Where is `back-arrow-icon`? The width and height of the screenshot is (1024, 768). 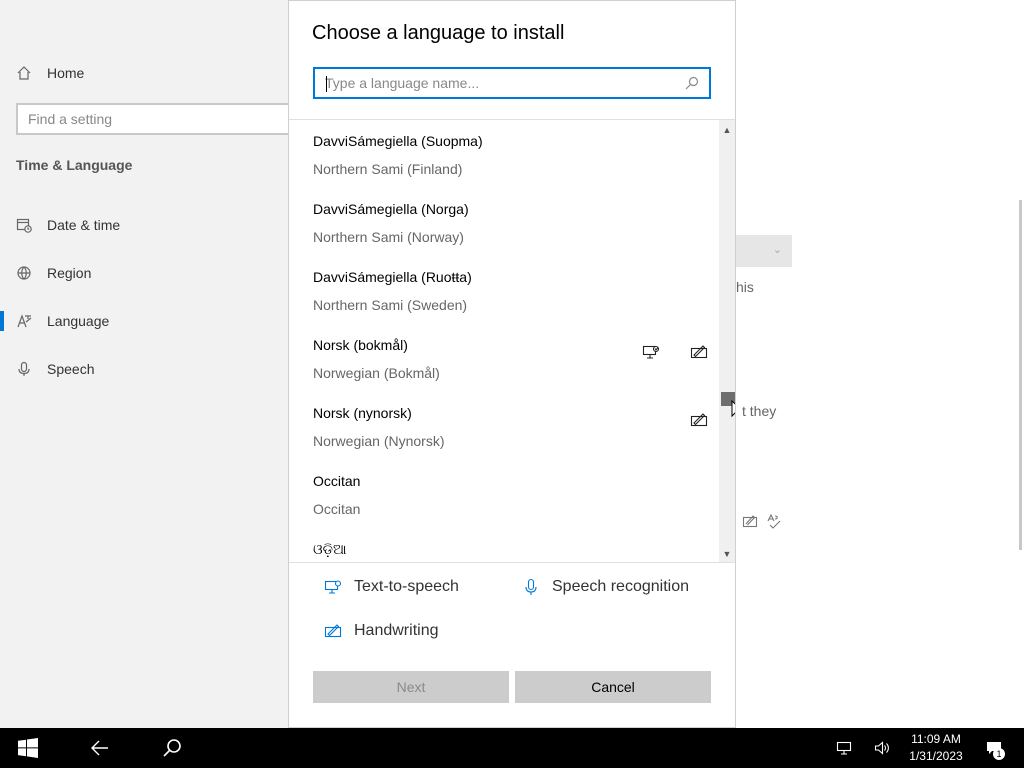
back-arrow-icon is located at coordinates (99, 748).